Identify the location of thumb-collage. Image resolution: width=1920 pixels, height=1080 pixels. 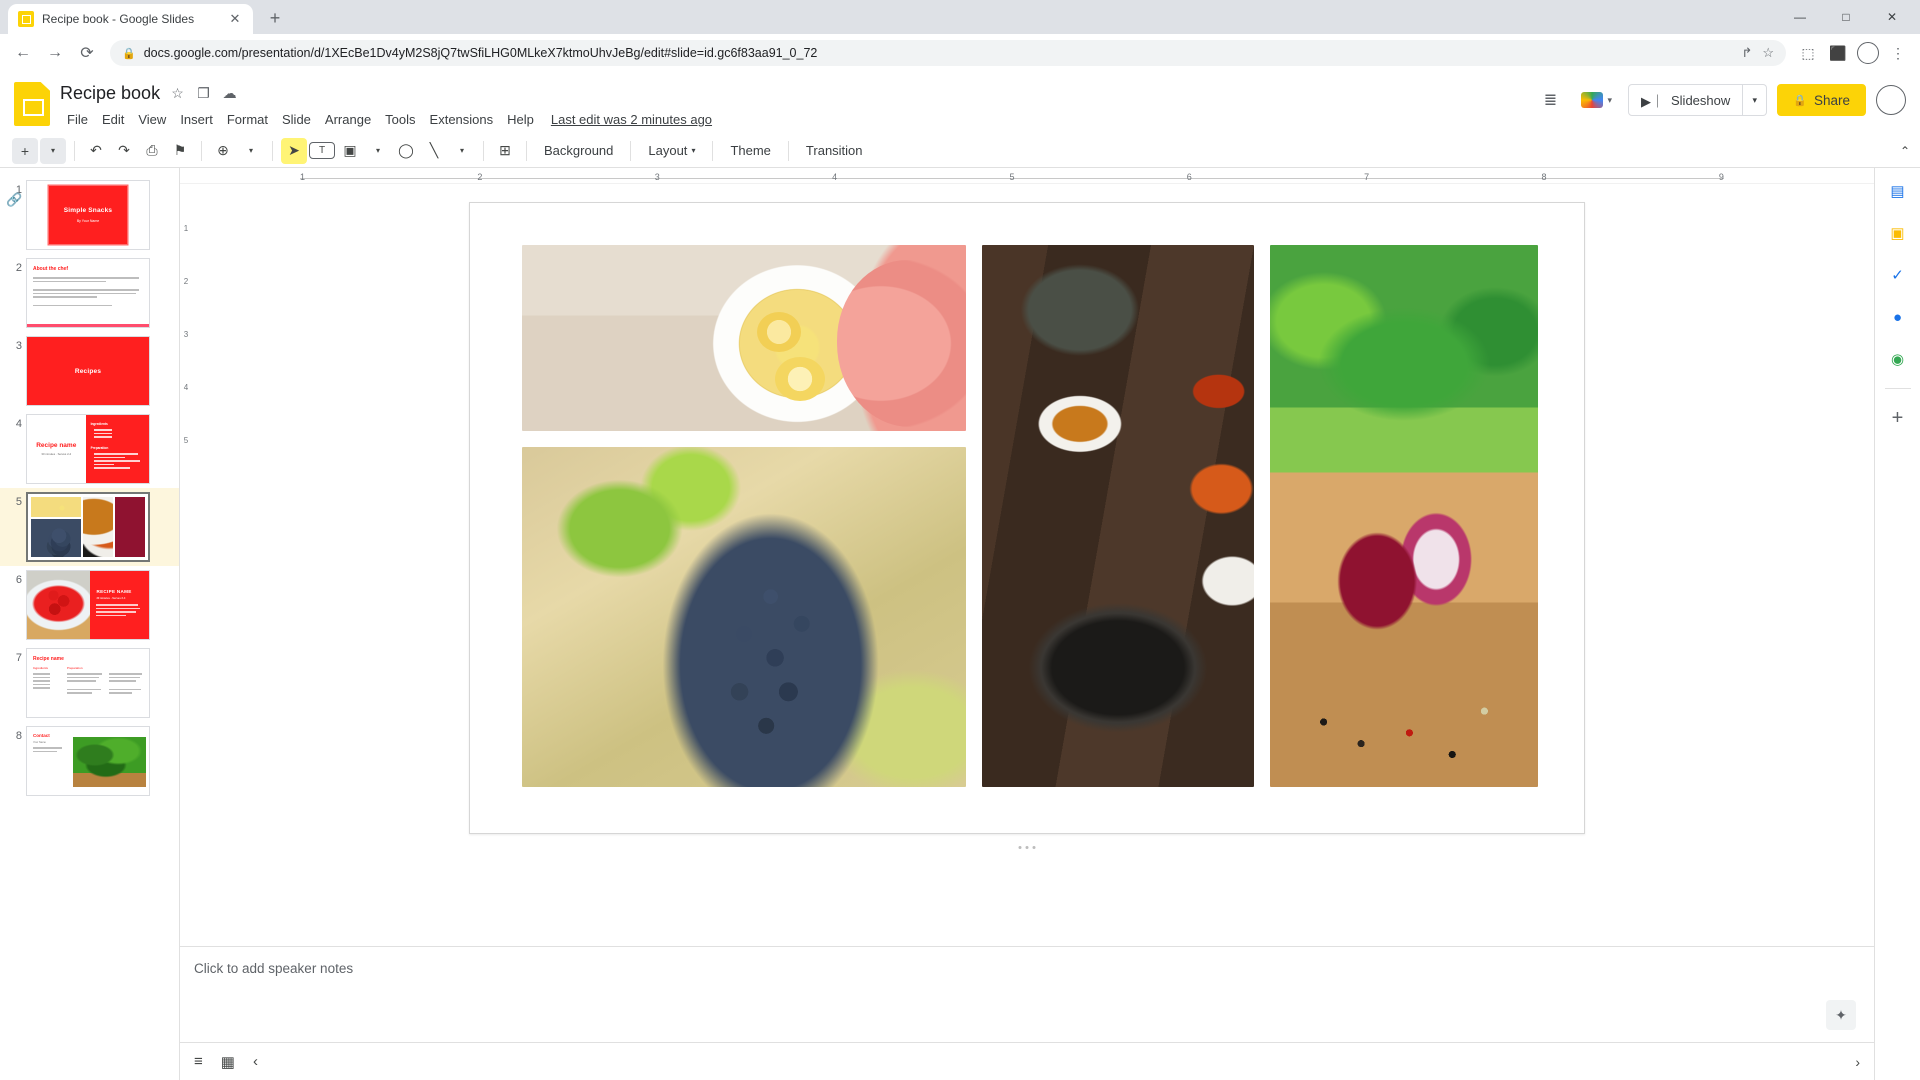
(88, 527).